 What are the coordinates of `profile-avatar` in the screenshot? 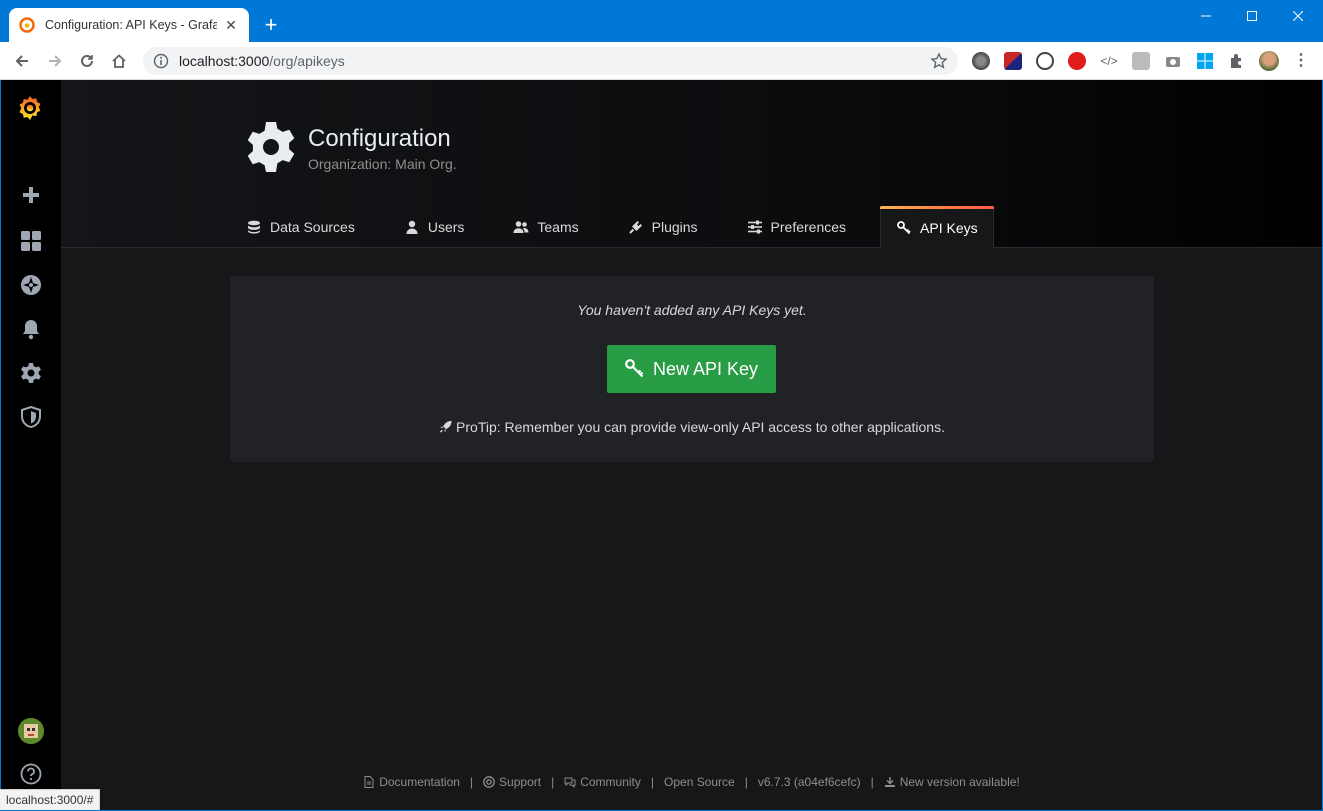 It's located at (1269, 61).